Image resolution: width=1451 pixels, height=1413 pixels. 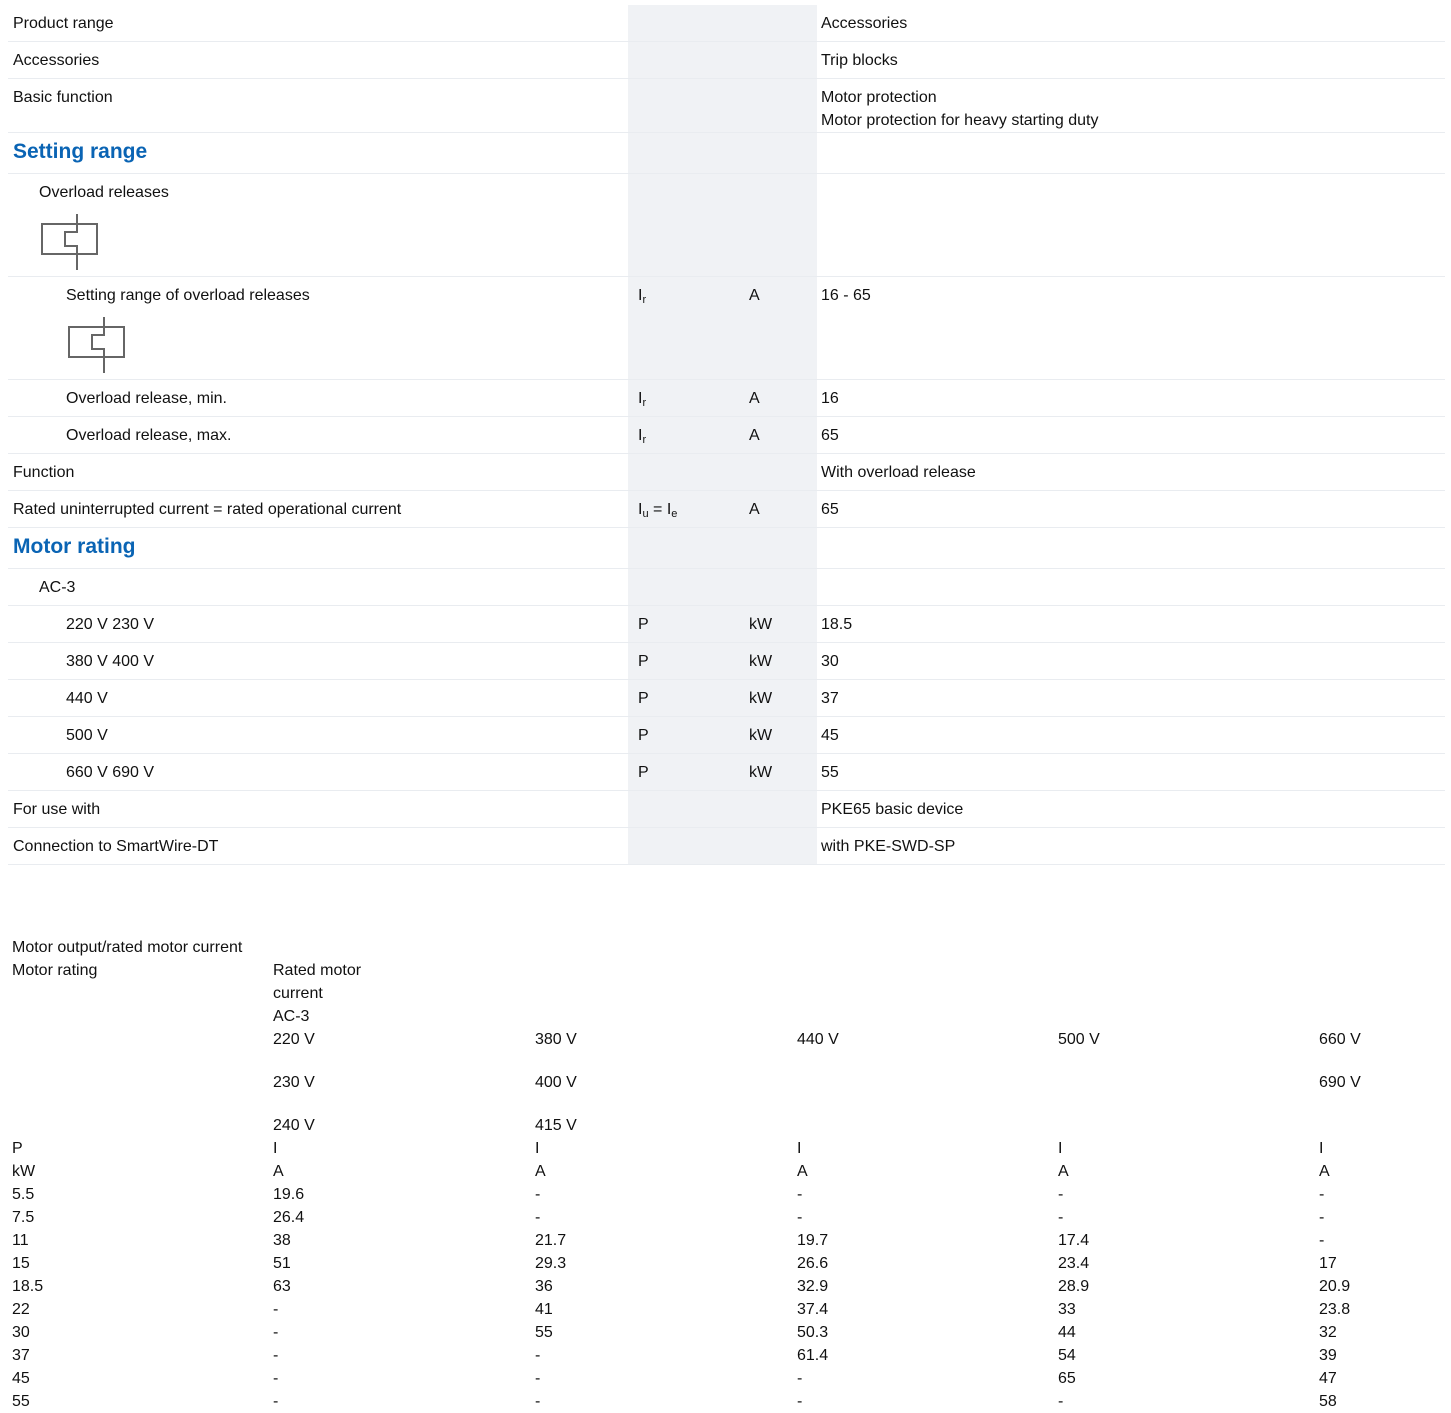 I want to click on table-cell: 18.5, so click(x=28, y=1286).